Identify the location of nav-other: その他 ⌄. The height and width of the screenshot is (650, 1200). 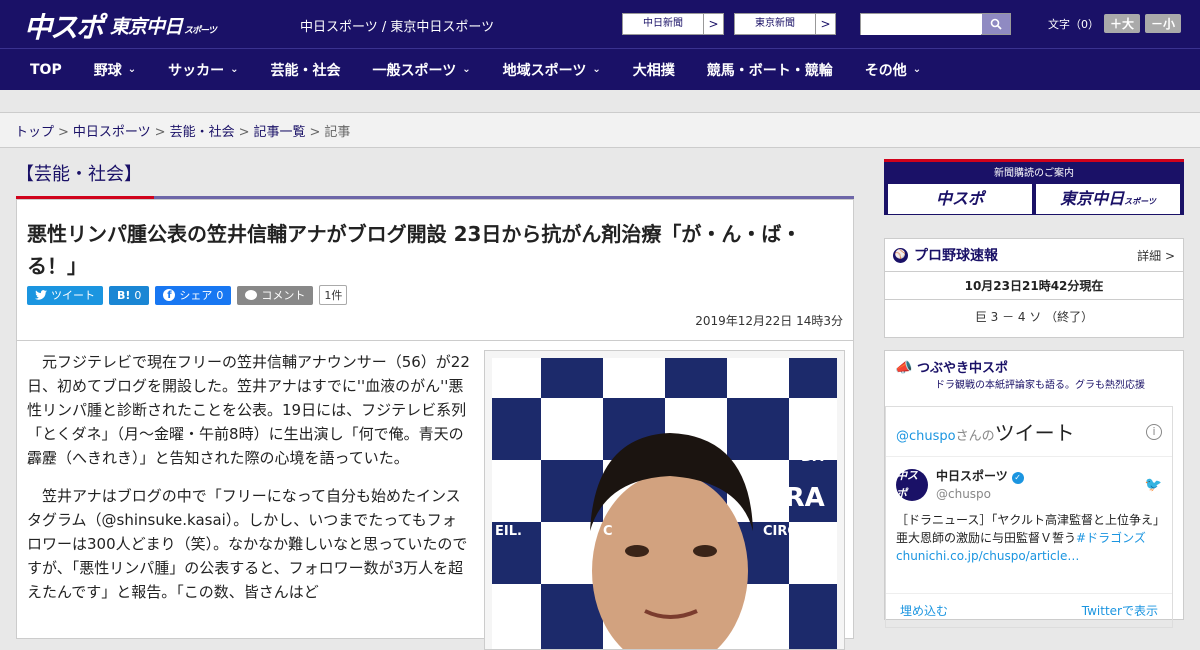
(893, 70).